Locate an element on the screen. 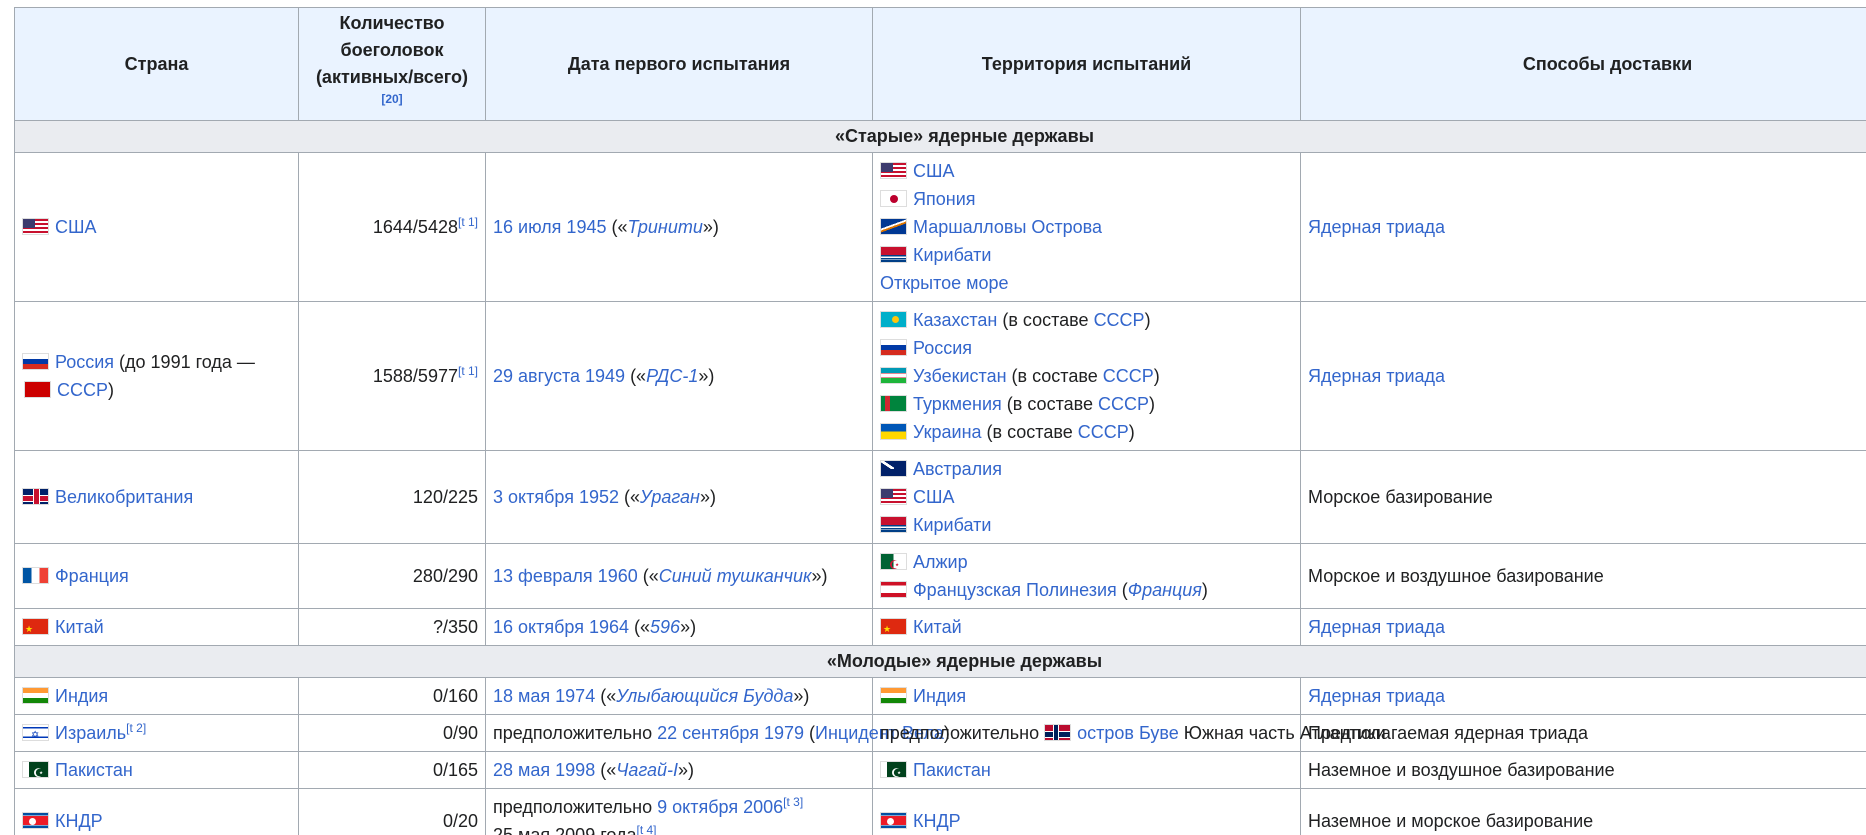 This screenshot has width=1866, height=835. territory-link: Пакистан is located at coordinates (952, 770).